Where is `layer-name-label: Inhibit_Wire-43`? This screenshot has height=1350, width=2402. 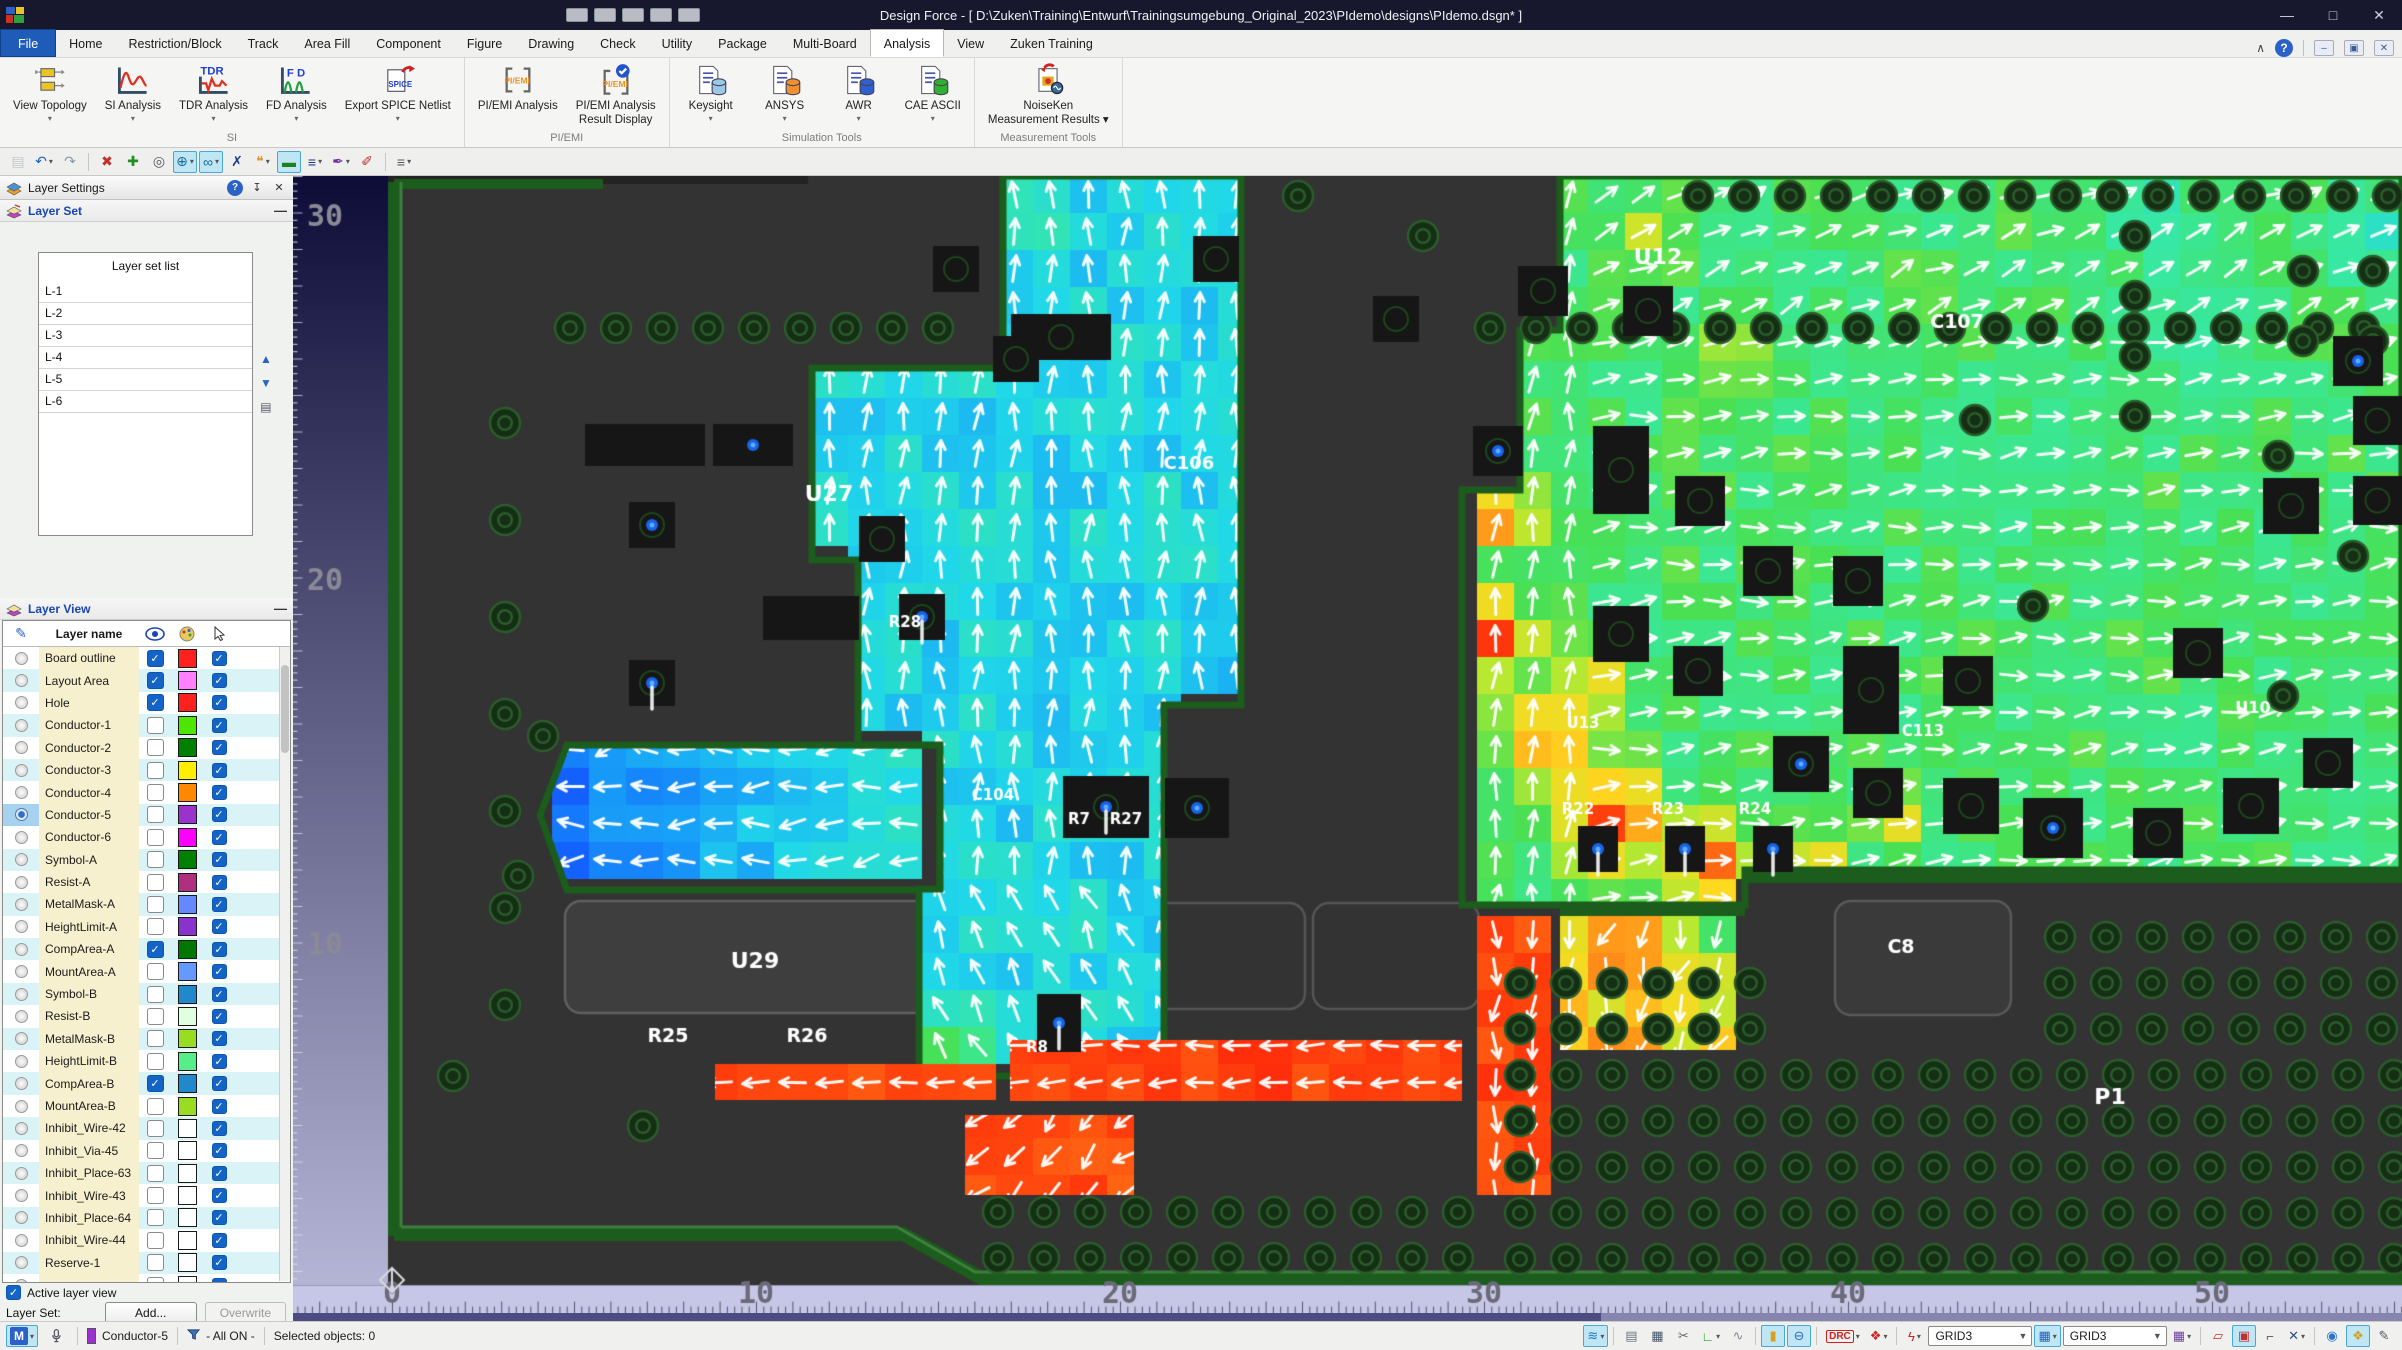
layer-name-label: Inhibit_Wire-43 is located at coordinates (89, 1195).